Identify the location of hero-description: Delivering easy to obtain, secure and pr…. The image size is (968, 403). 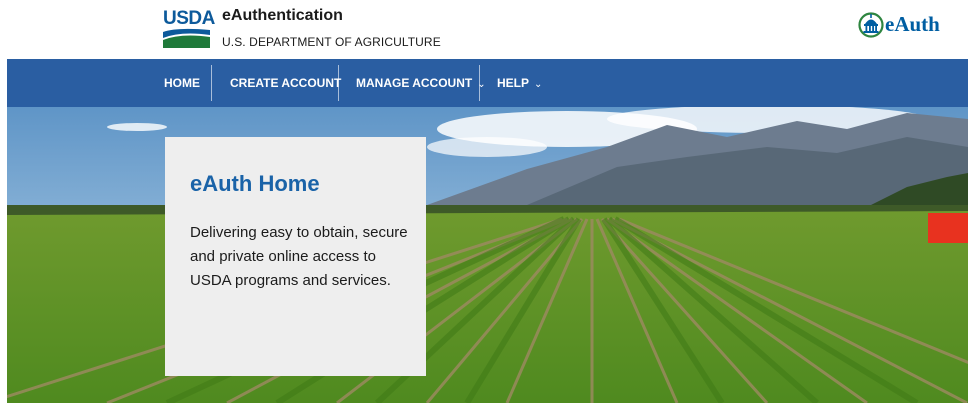
(299, 256).